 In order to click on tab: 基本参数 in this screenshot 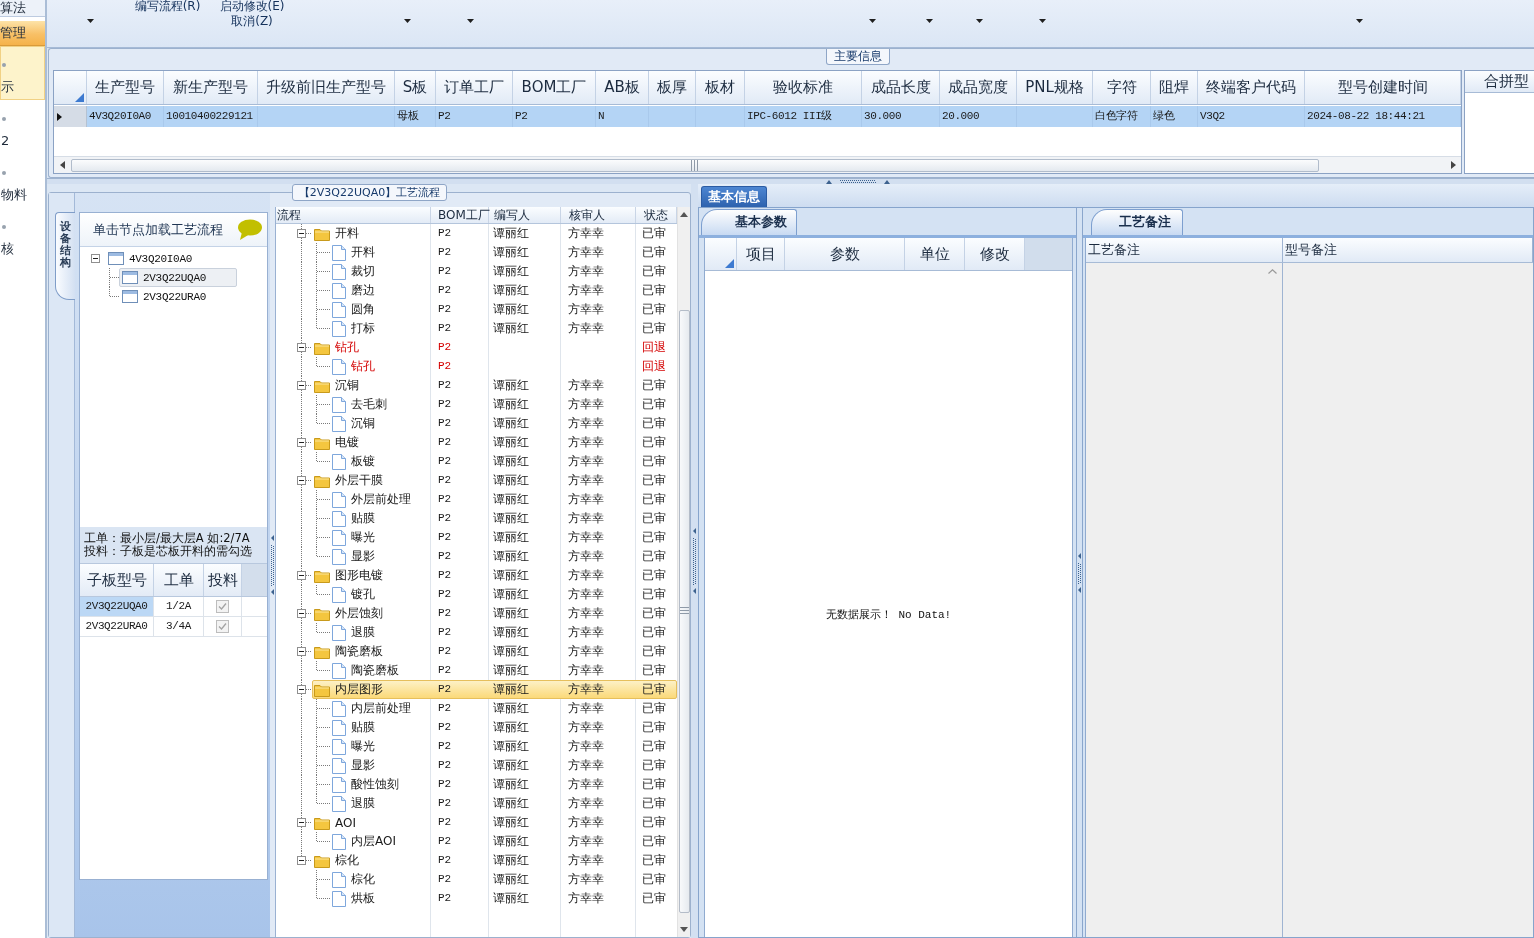, I will do `click(749, 222)`.